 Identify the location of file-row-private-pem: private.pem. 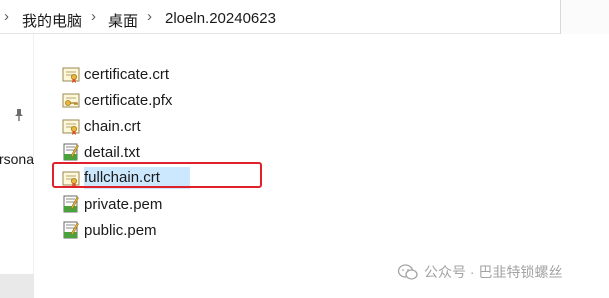
(155, 204).